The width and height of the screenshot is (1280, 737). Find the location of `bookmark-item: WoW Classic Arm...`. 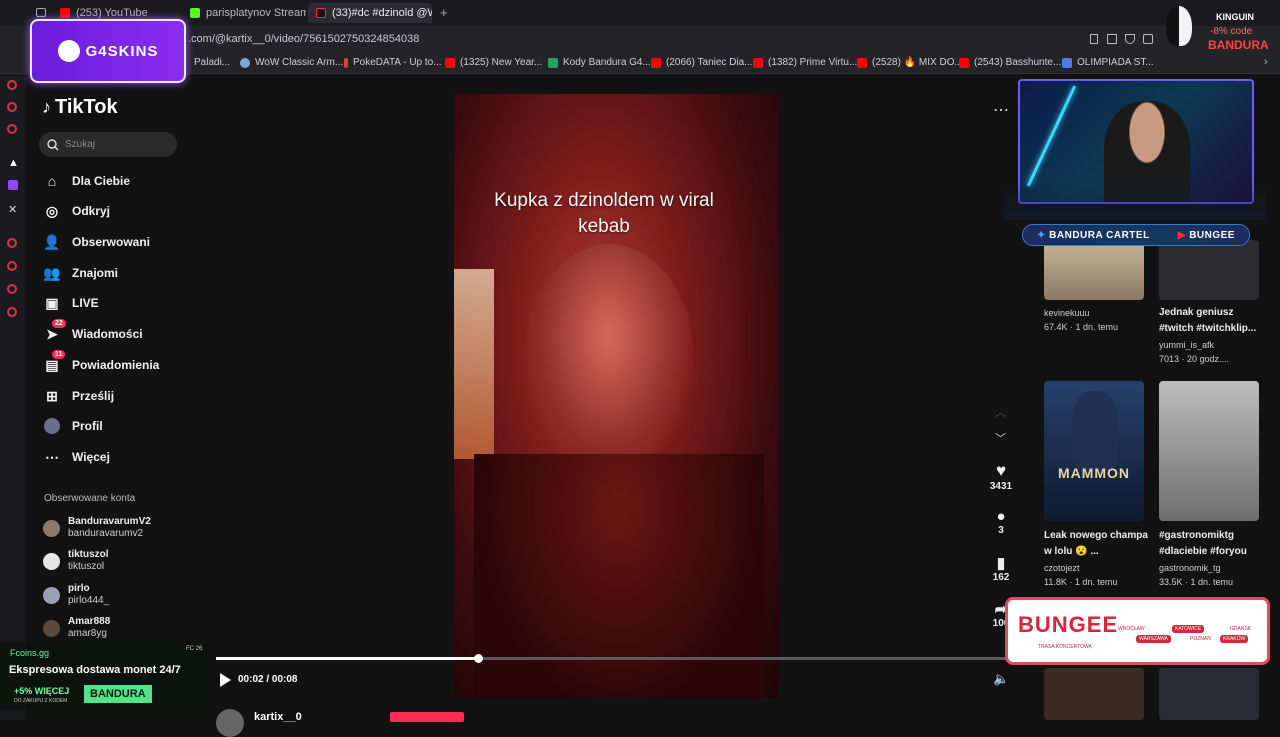

bookmark-item: WoW Classic Arm... is located at coordinates (291, 62).